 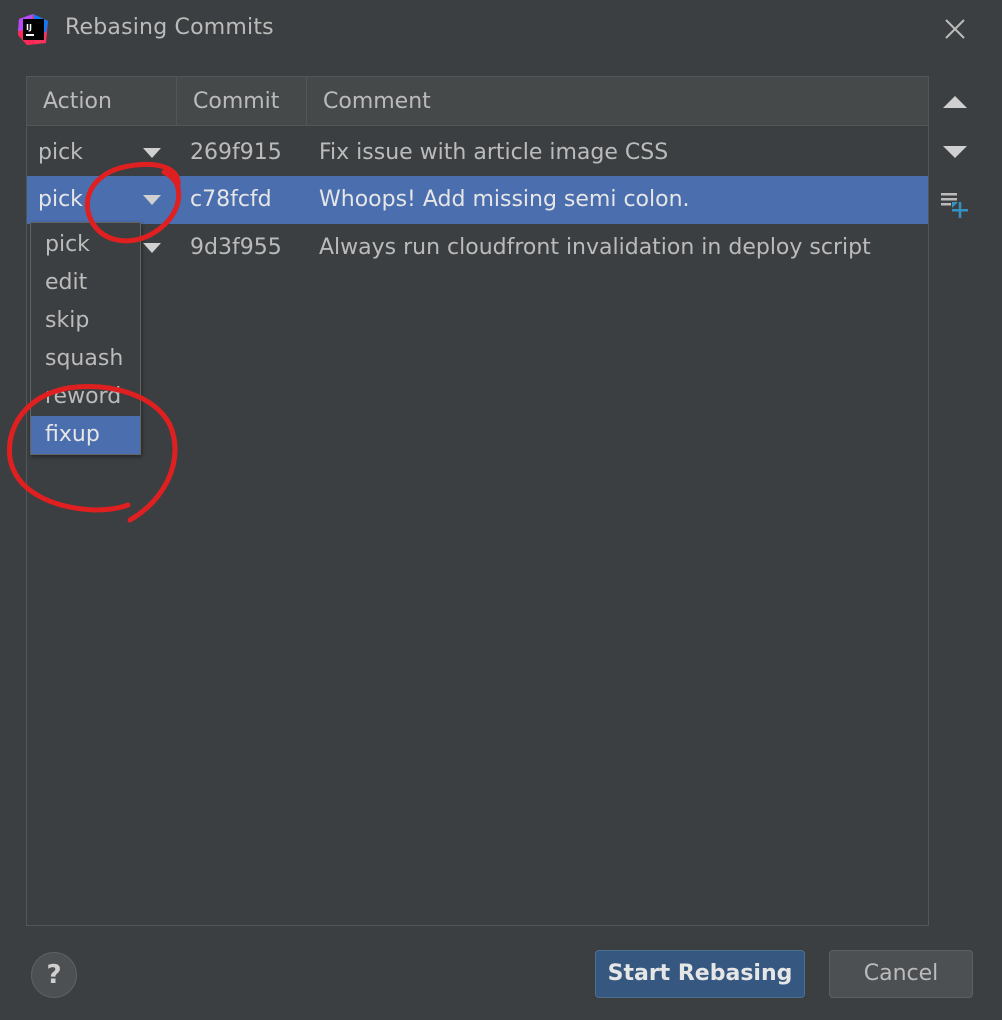 I want to click on dropdown-option-squash: squash, so click(x=85, y=359).